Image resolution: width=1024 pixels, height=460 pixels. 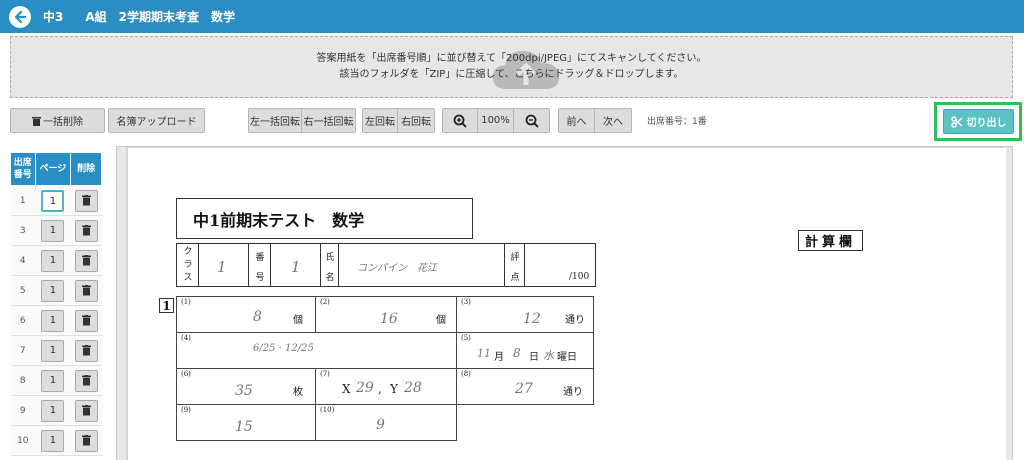 I want to click on cut-out-button: 切り出し, so click(x=978, y=121).